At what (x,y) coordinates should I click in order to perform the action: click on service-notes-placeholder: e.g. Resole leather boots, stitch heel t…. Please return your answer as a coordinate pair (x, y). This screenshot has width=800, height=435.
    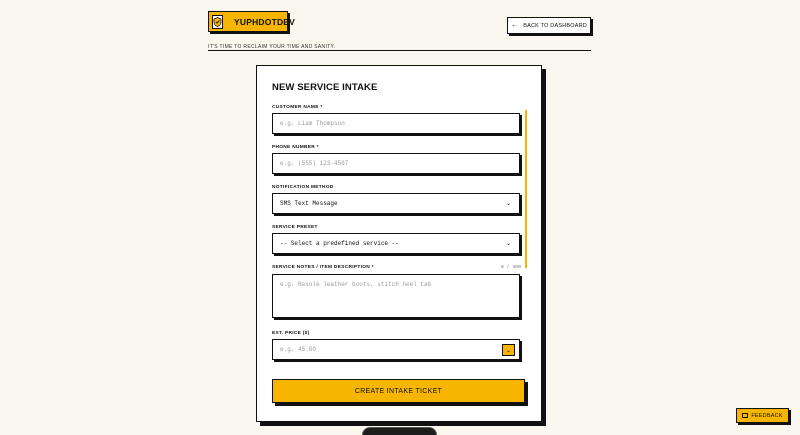
    Looking at the image, I should click on (356, 284).